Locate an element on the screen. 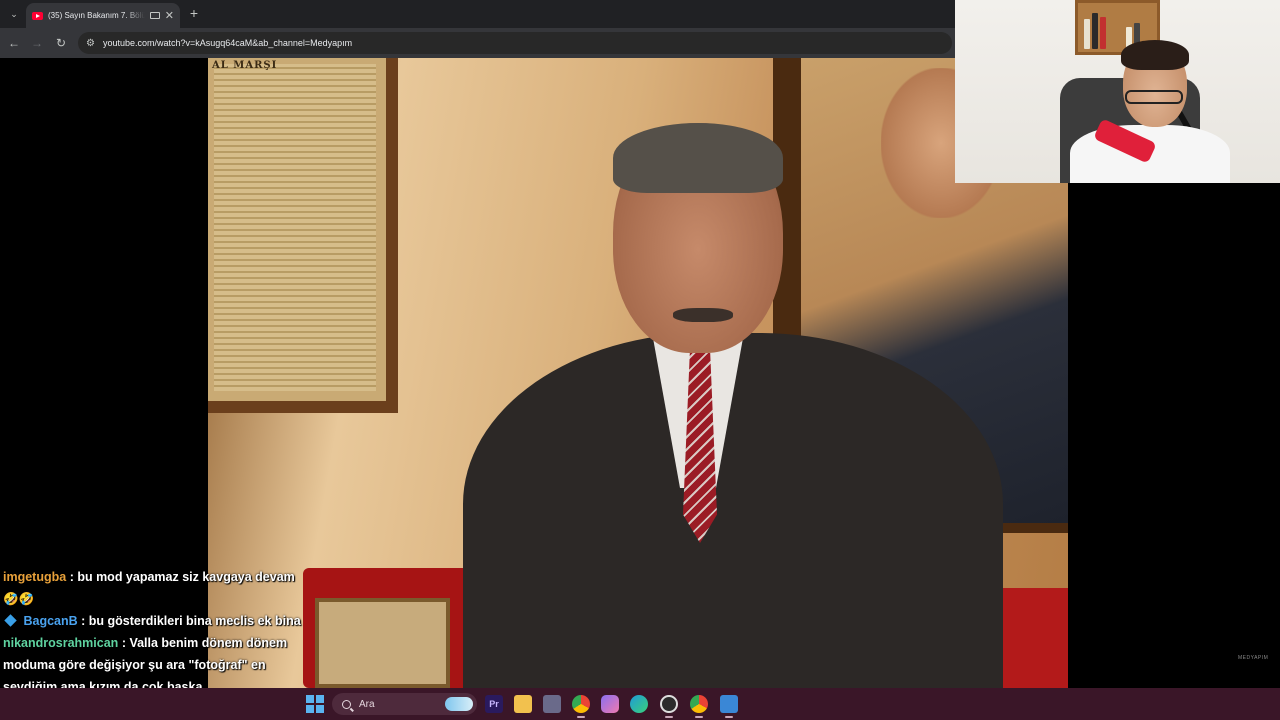  app-icon is located at coordinates (552, 704).